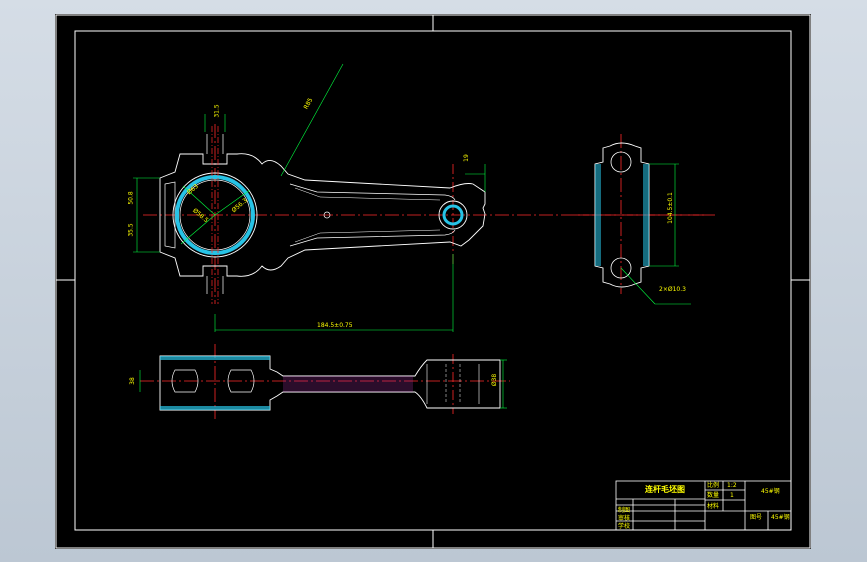 The height and width of the screenshot is (562, 867). I want to click on dim-right-height: 104.5±0.1, so click(670, 208).